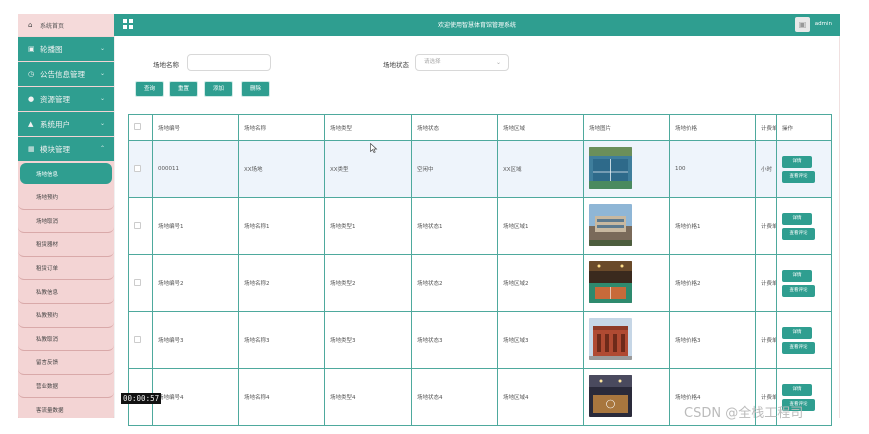 This screenshot has height=434, width=869. What do you see at coordinates (766, 226) in the screenshot?
I see `venue-unit: 计费单` at bounding box center [766, 226].